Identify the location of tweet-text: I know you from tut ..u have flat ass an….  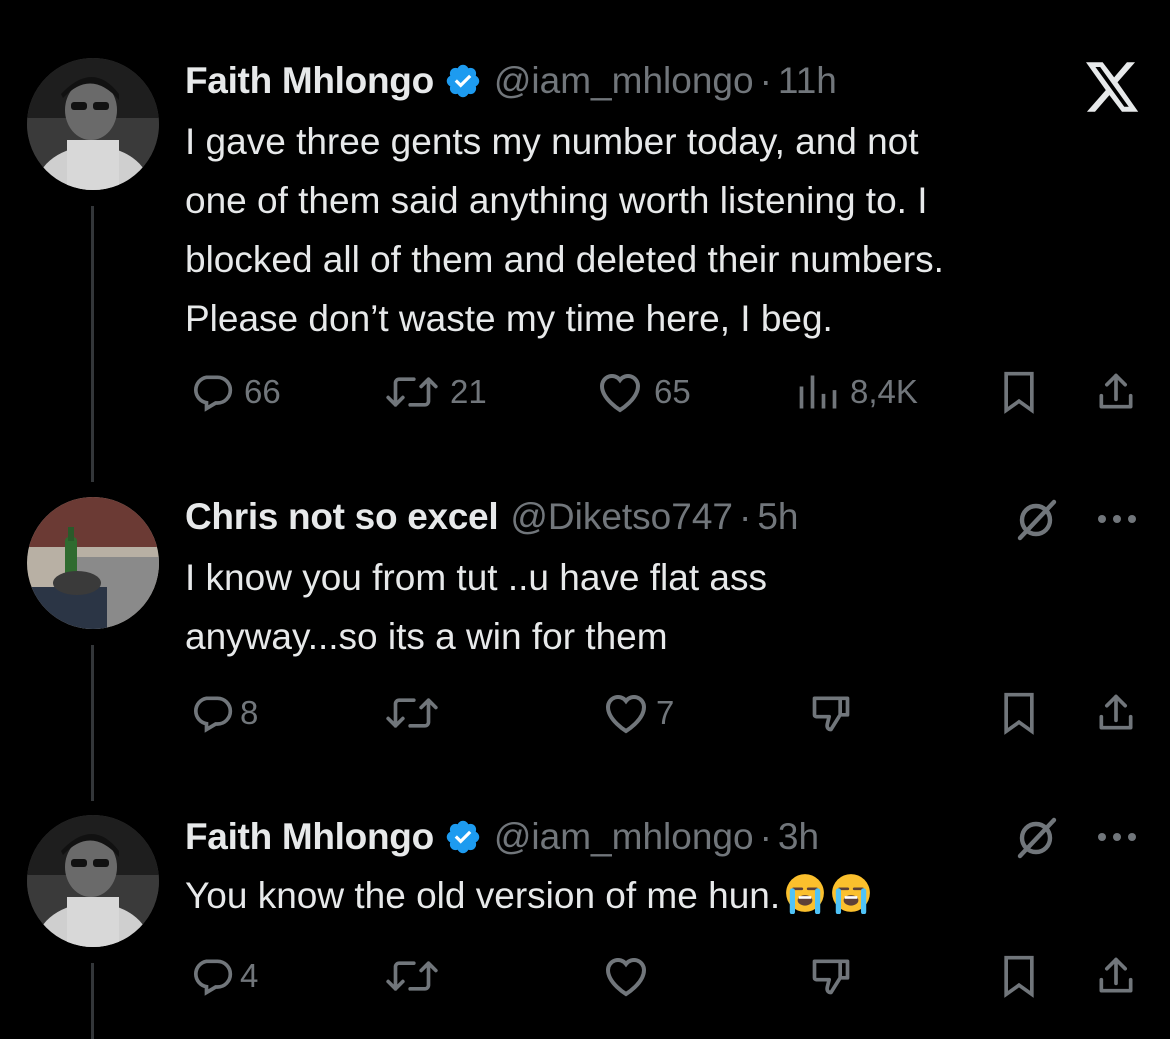
(660, 607).